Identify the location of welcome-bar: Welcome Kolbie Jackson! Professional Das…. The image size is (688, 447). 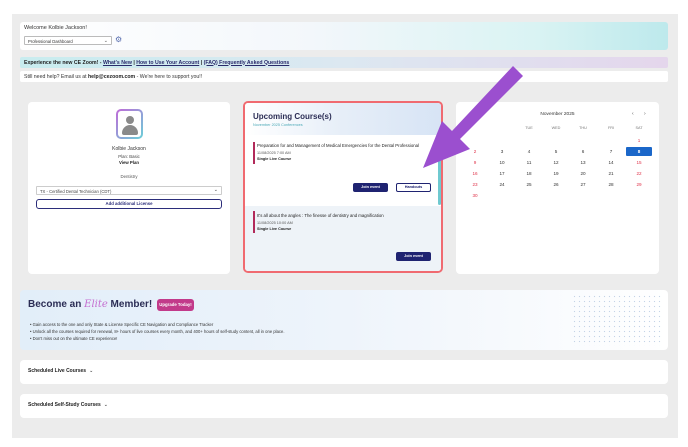
(344, 36).